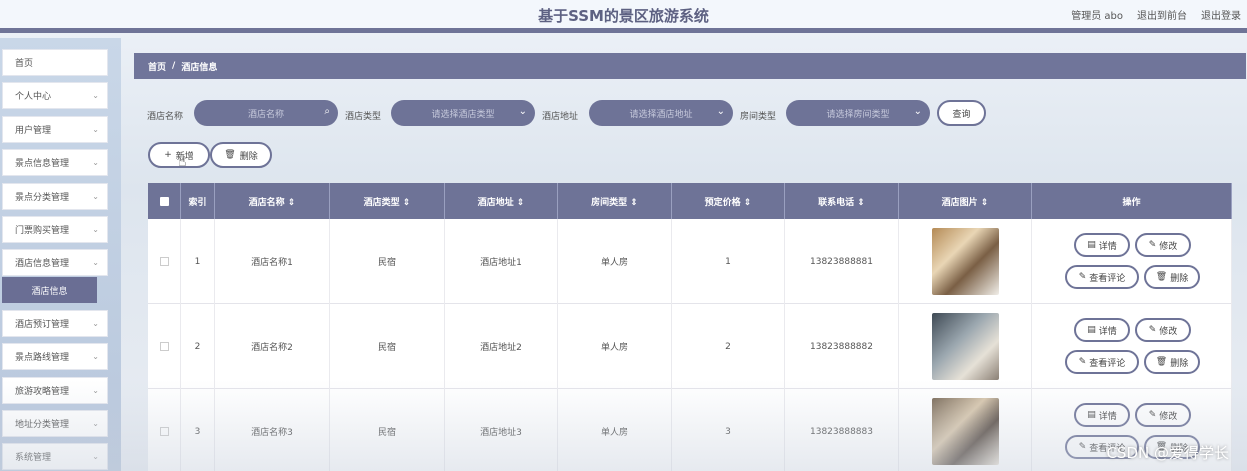  What do you see at coordinates (42, 231) in the screenshot?
I see `sidebar-item-label: 门票购买管理` at bounding box center [42, 231].